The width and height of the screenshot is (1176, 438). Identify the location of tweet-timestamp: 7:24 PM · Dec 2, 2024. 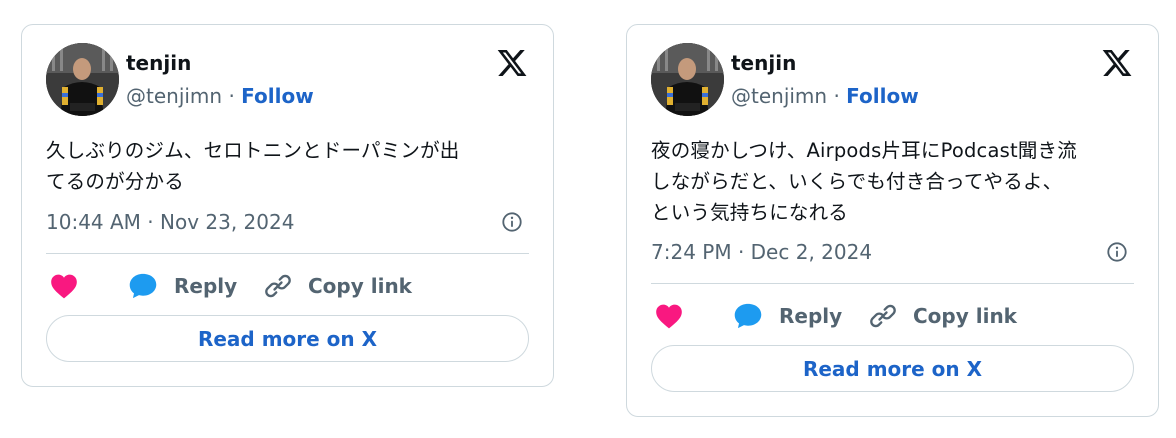
(761, 252).